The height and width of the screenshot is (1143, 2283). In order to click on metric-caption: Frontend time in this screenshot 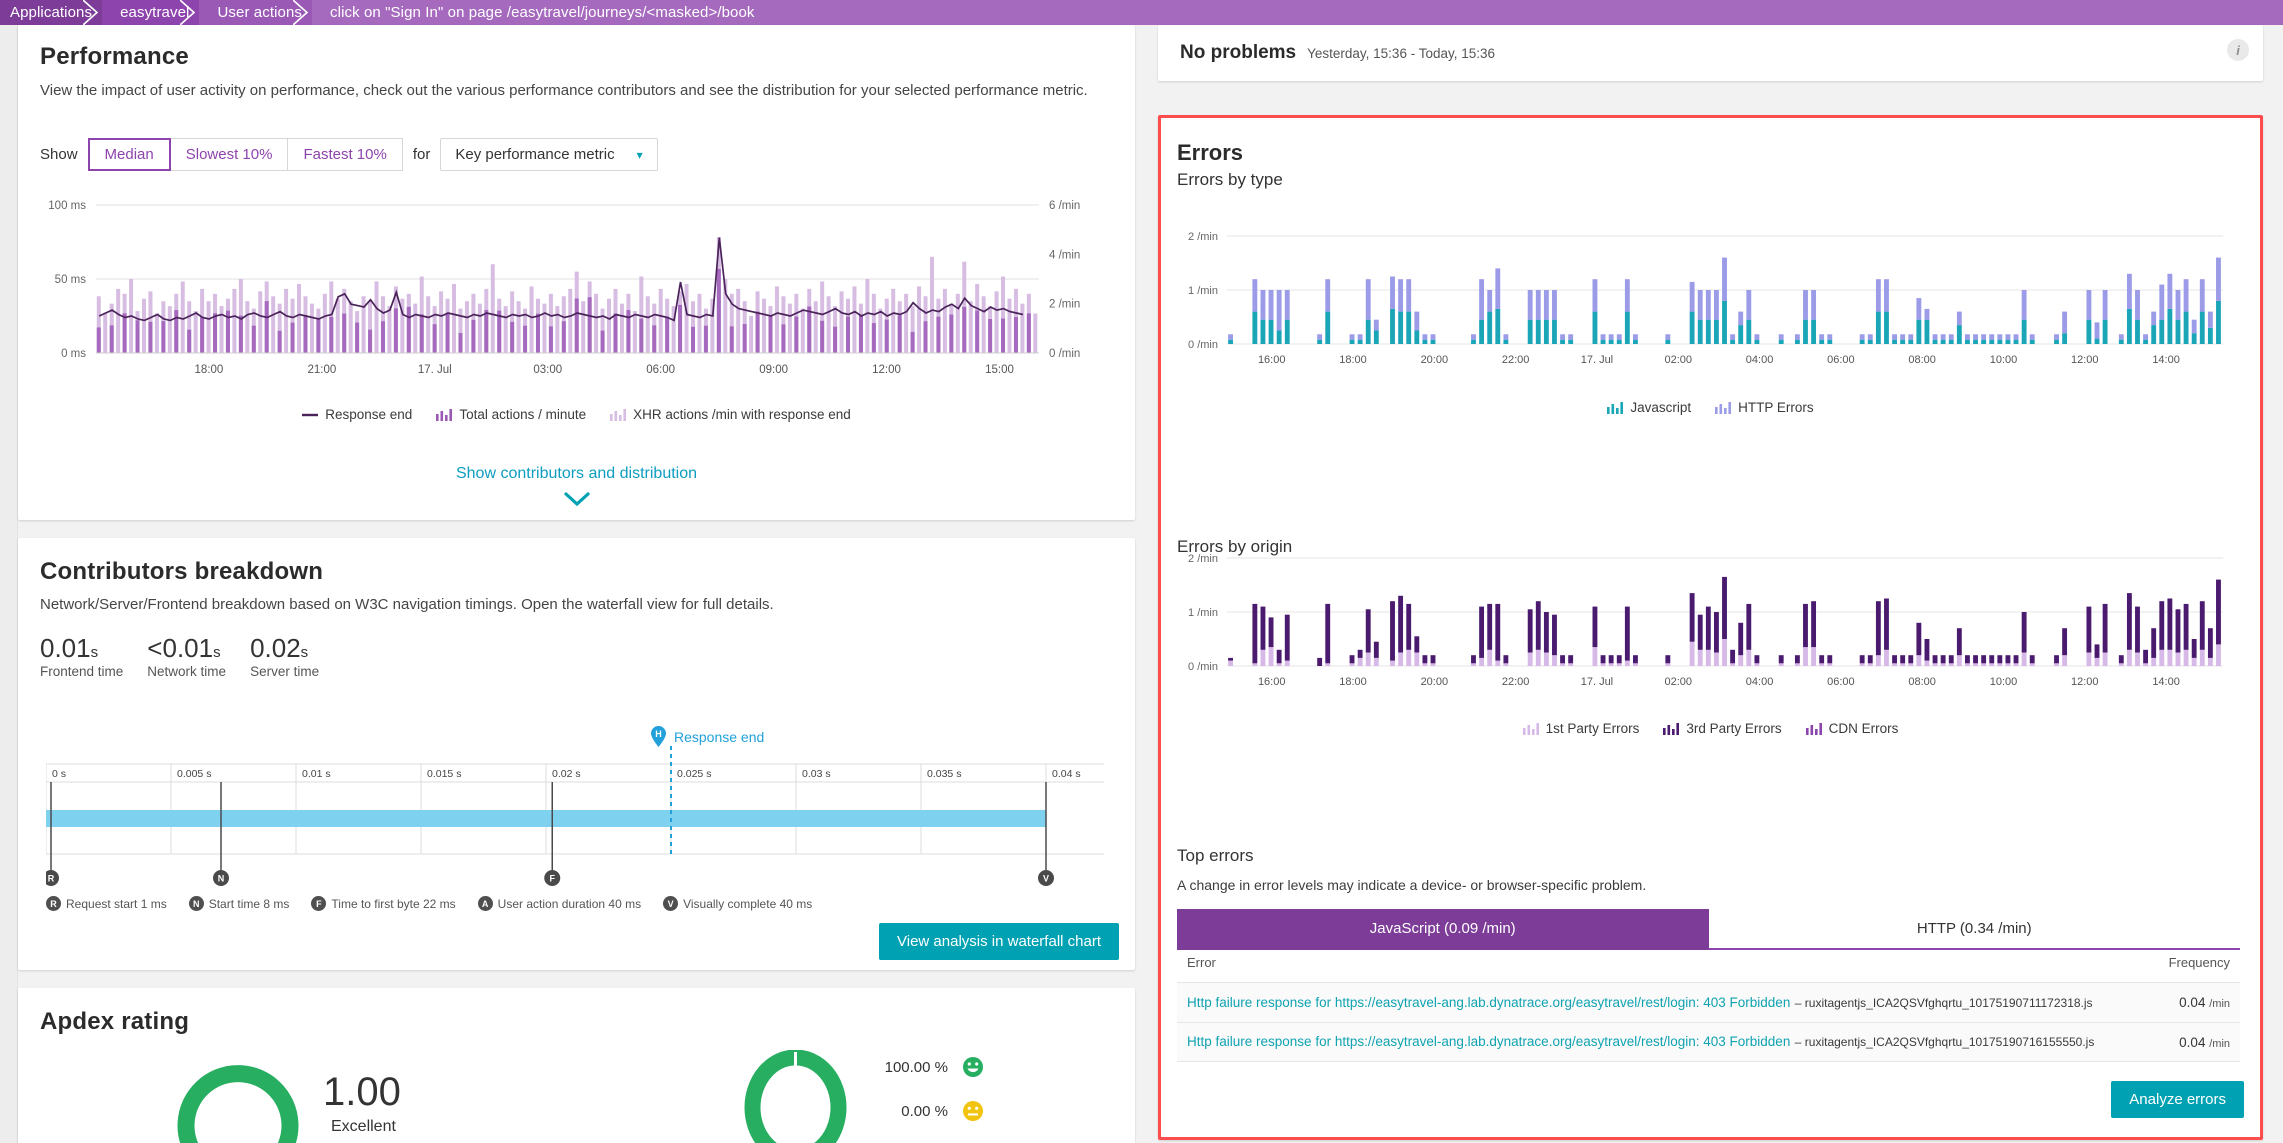, I will do `click(82, 671)`.